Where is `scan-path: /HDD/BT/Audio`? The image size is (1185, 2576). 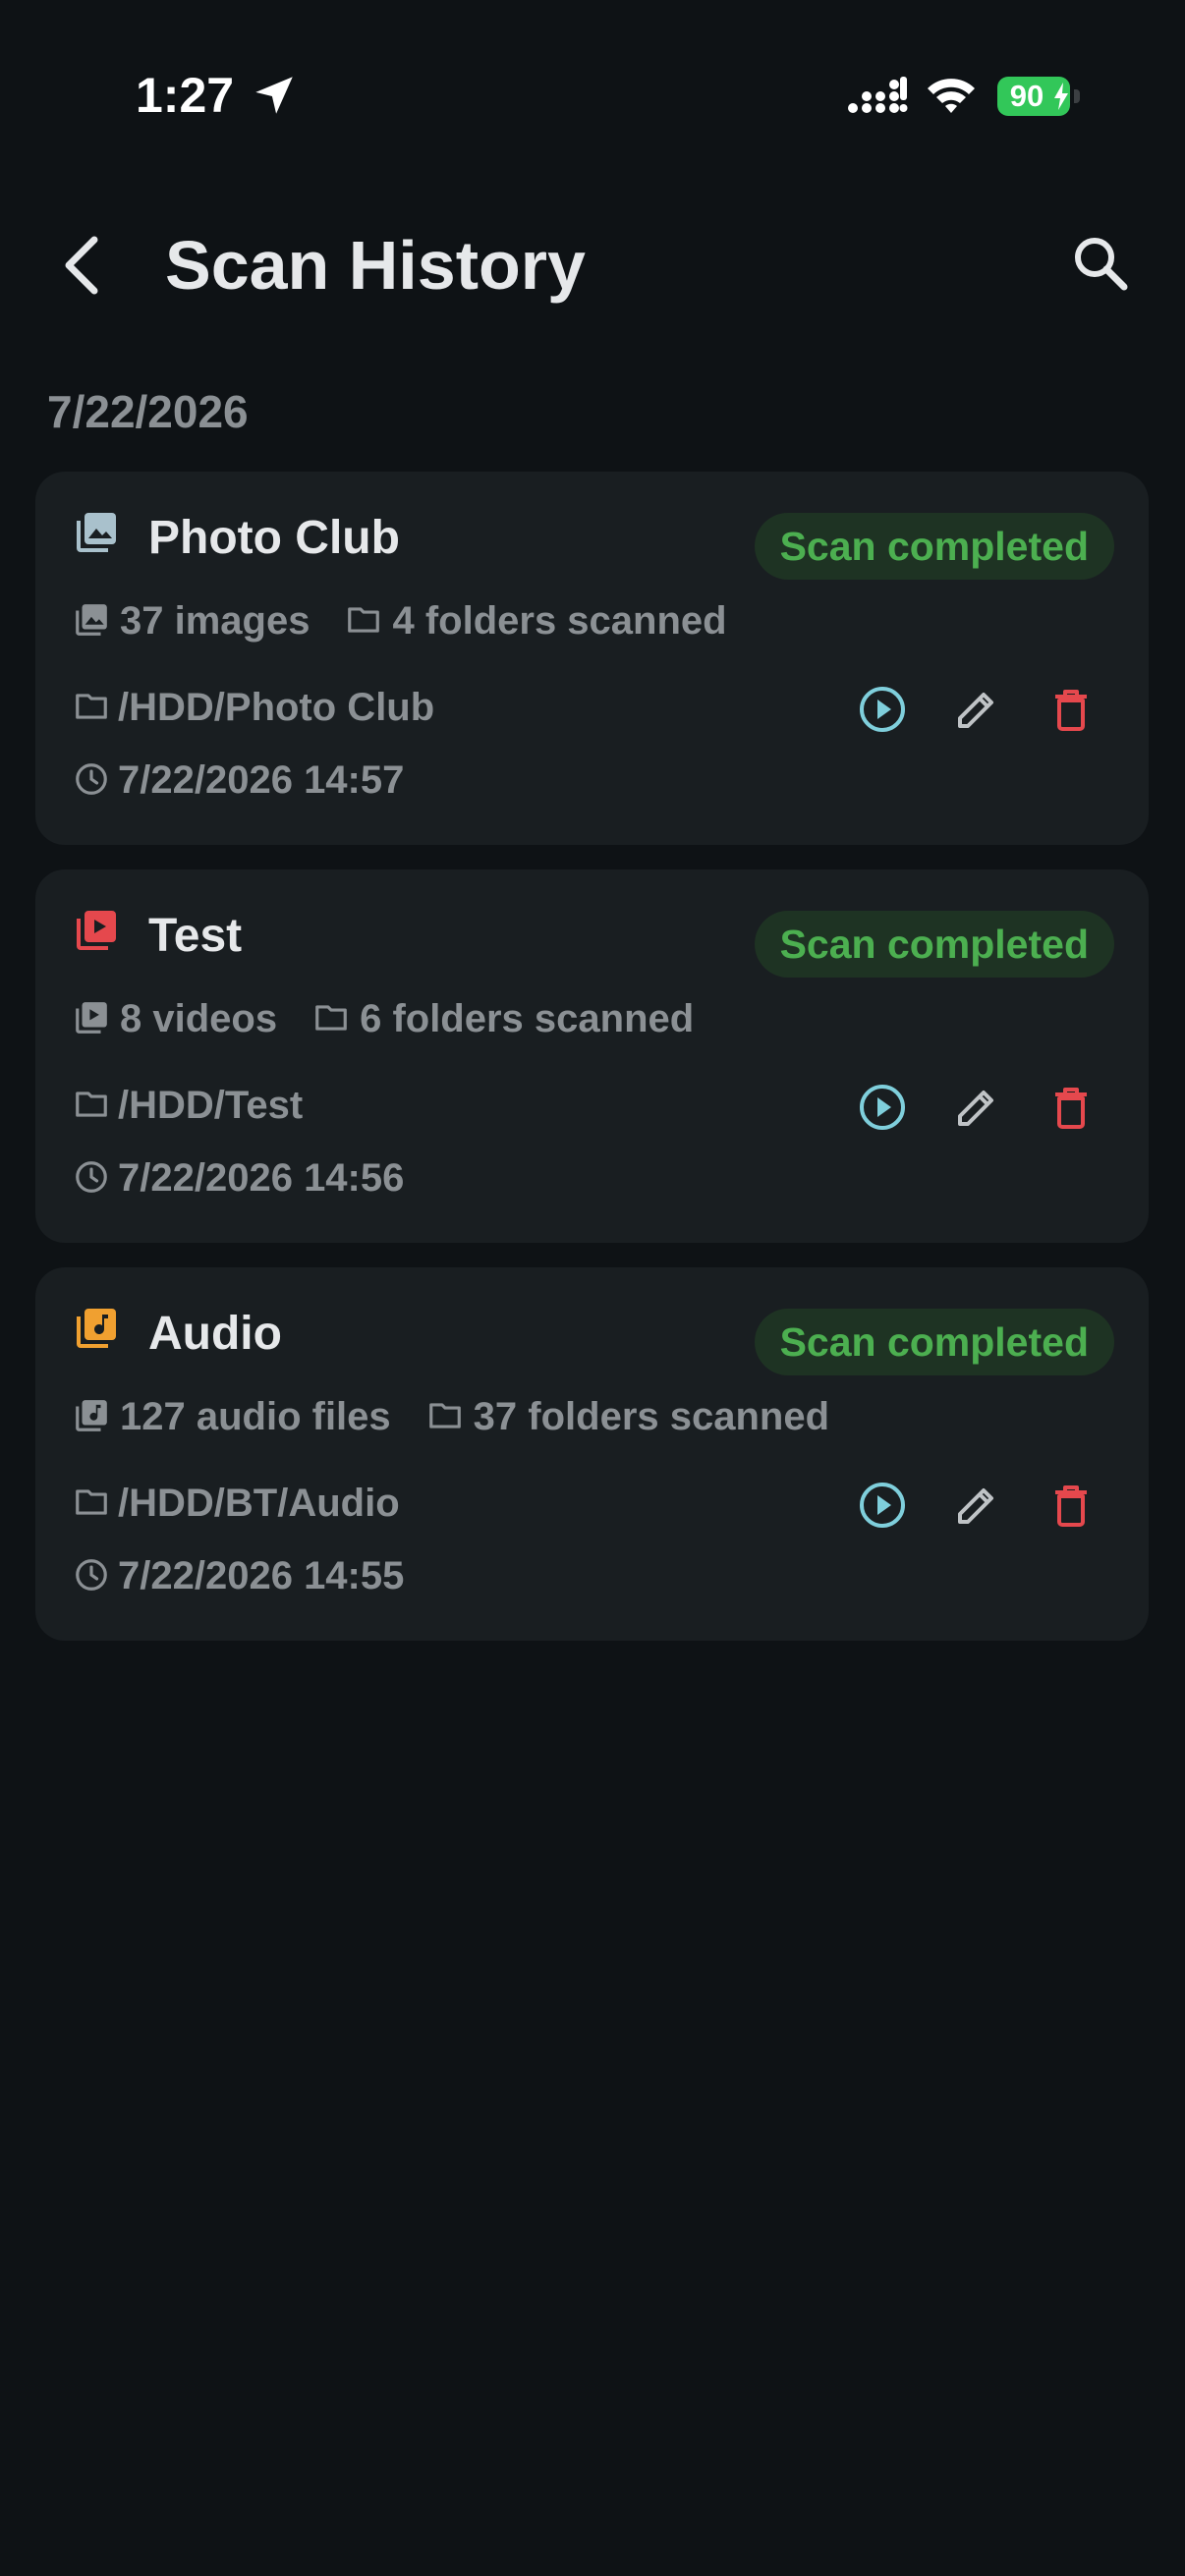 scan-path: /HDD/BT/Audio is located at coordinates (237, 1507).